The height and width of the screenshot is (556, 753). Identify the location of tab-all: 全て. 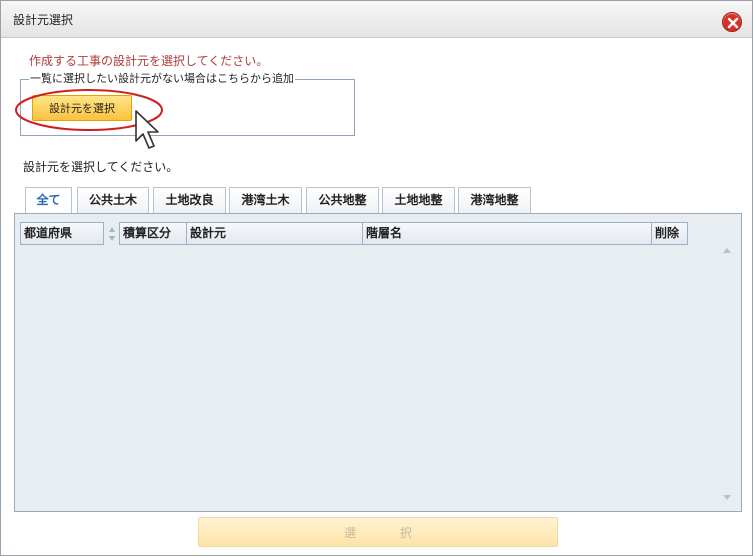
(48, 201).